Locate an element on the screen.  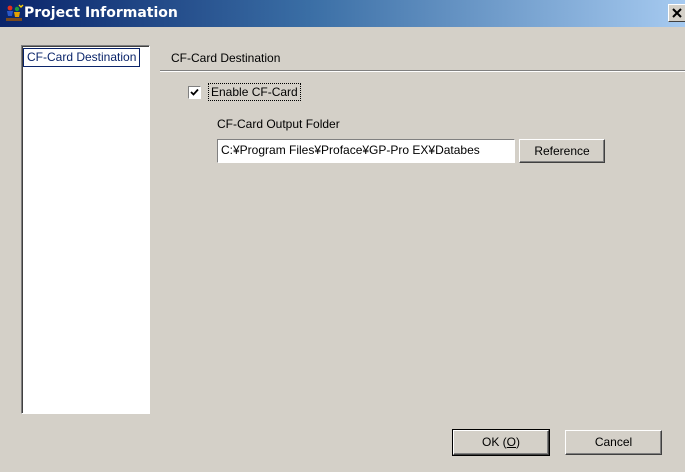
reference-button-label: Reference is located at coordinates (562, 151).